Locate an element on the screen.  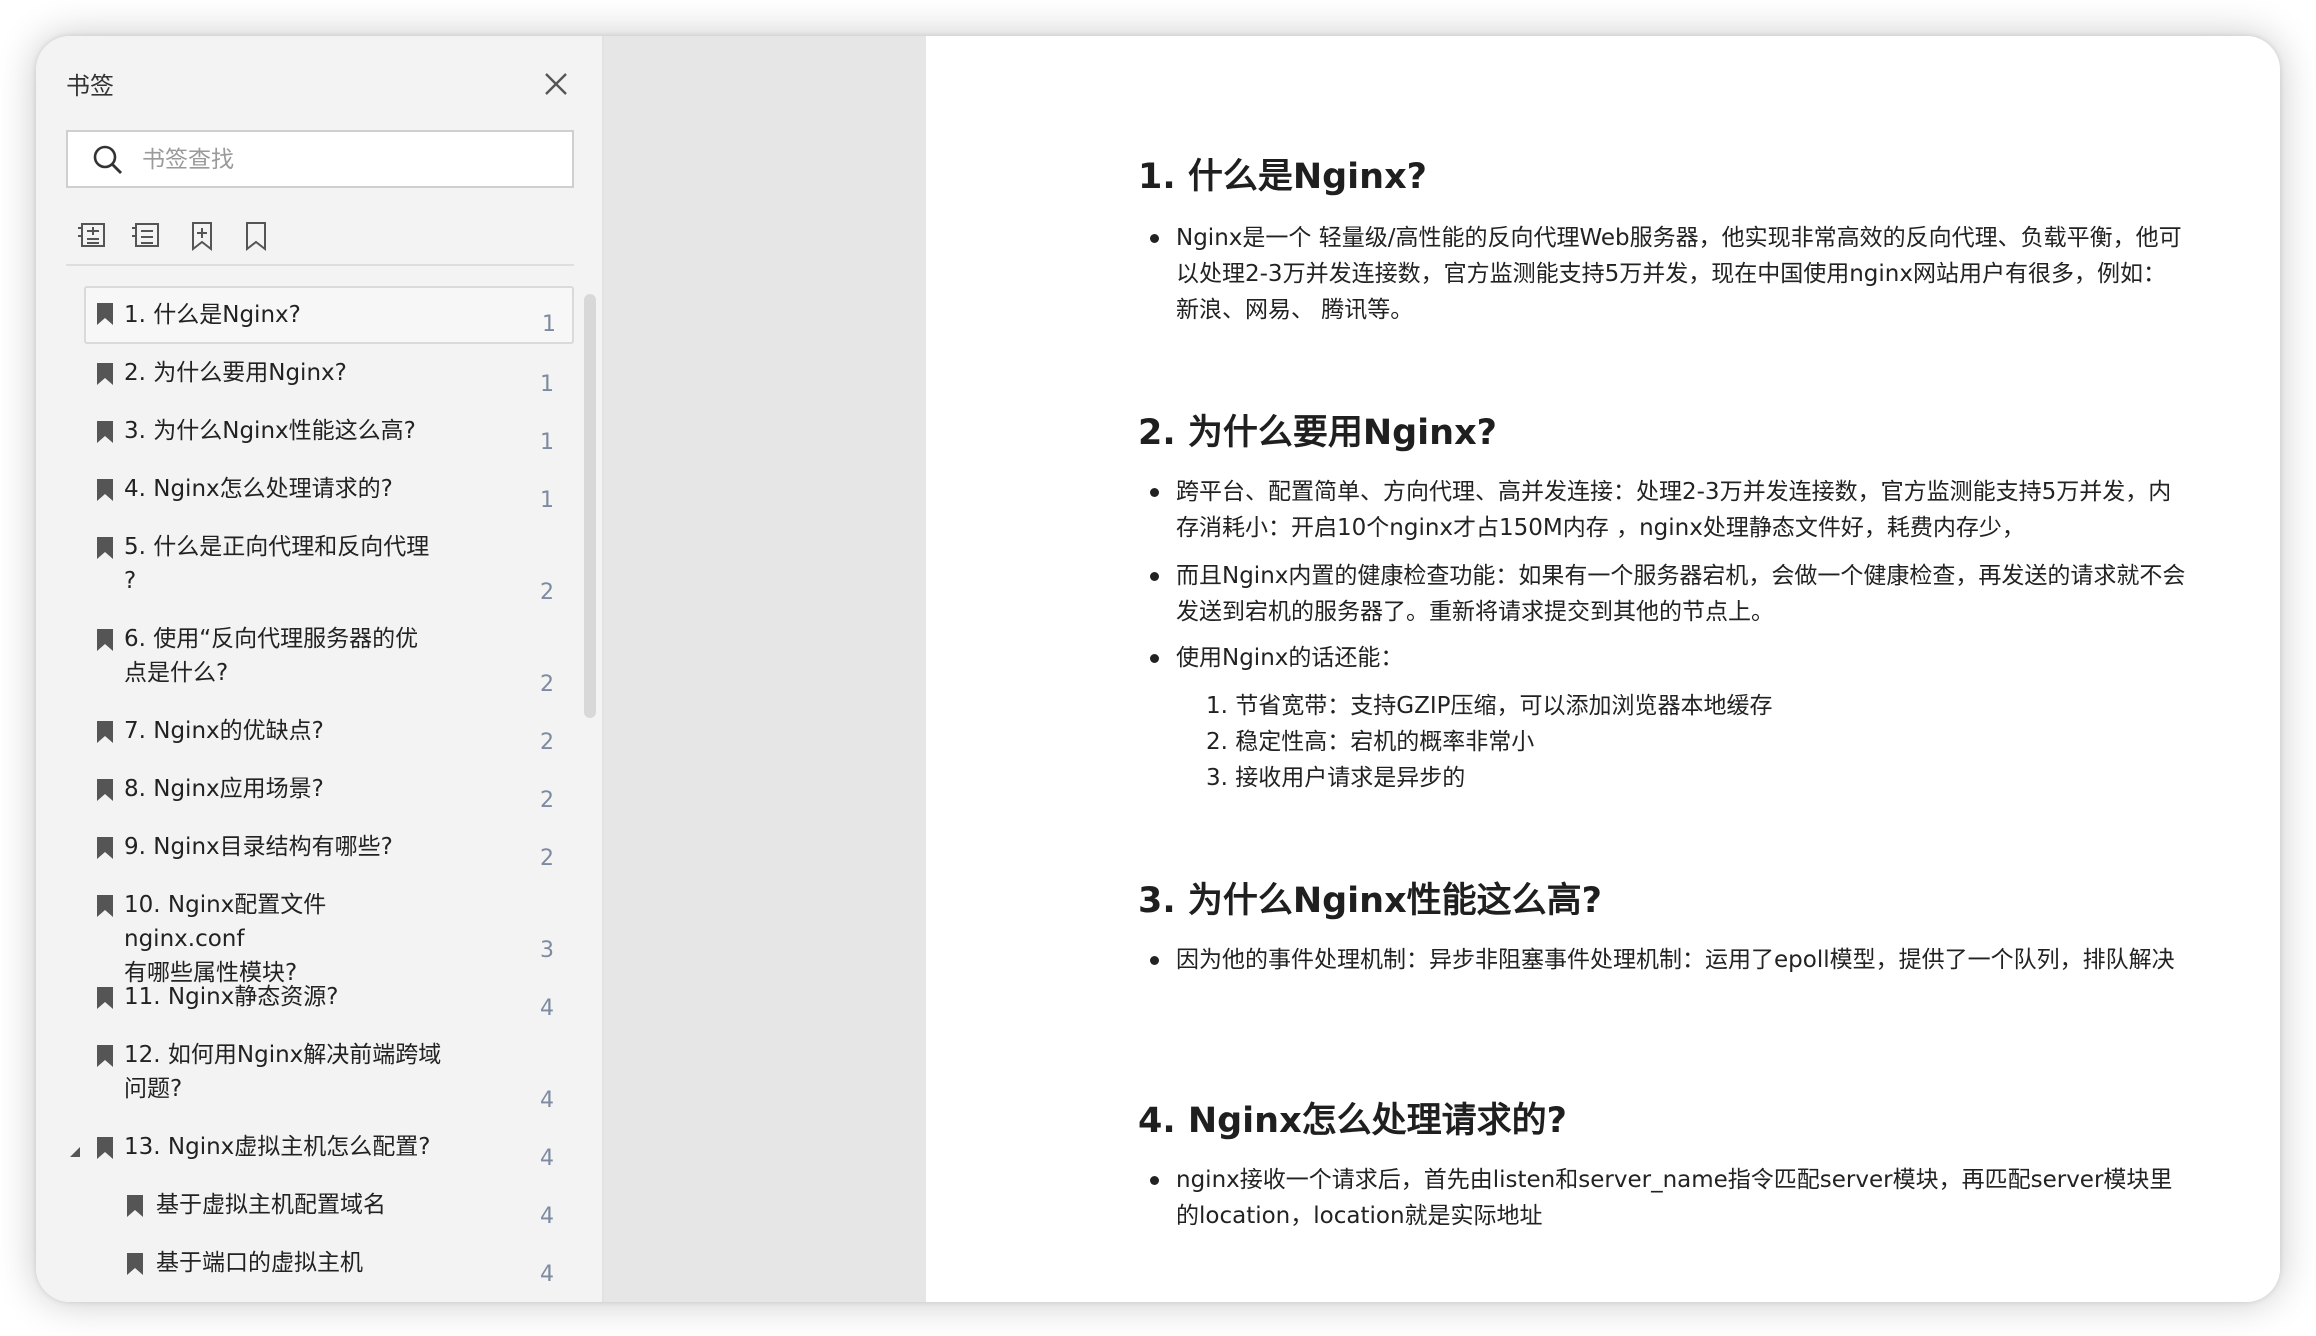
bookmark-item: 基于虚拟主机配置域名 4 is located at coordinates (329, 1213).